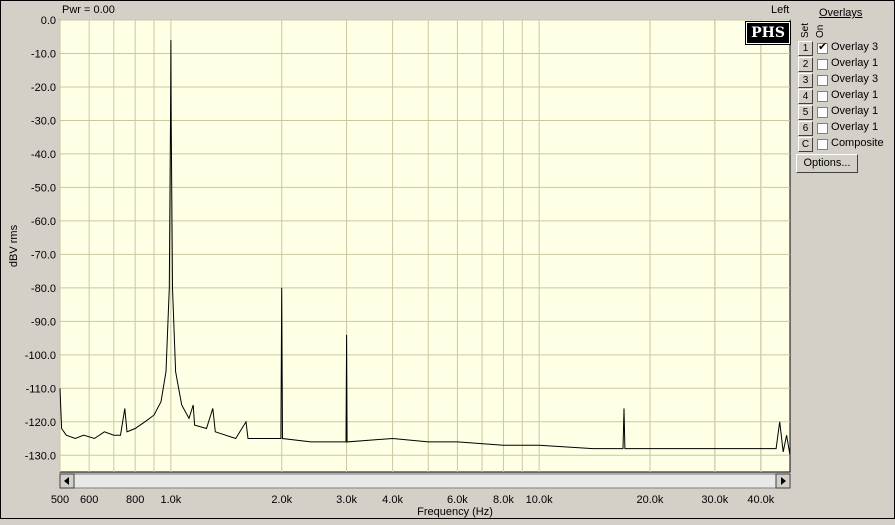 The image size is (895, 525). What do you see at coordinates (855, 63) in the screenshot?
I see `overlay-label-2: Overlay 1` at bounding box center [855, 63].